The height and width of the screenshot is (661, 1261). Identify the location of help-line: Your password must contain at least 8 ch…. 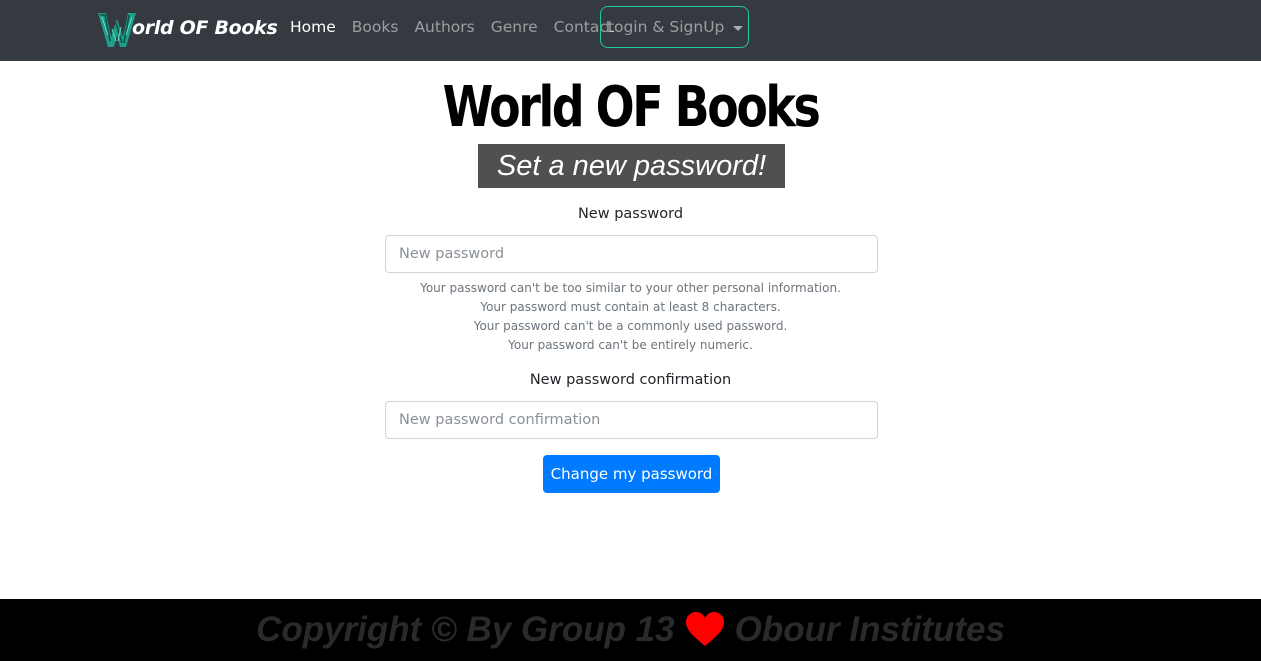
(630, 307).